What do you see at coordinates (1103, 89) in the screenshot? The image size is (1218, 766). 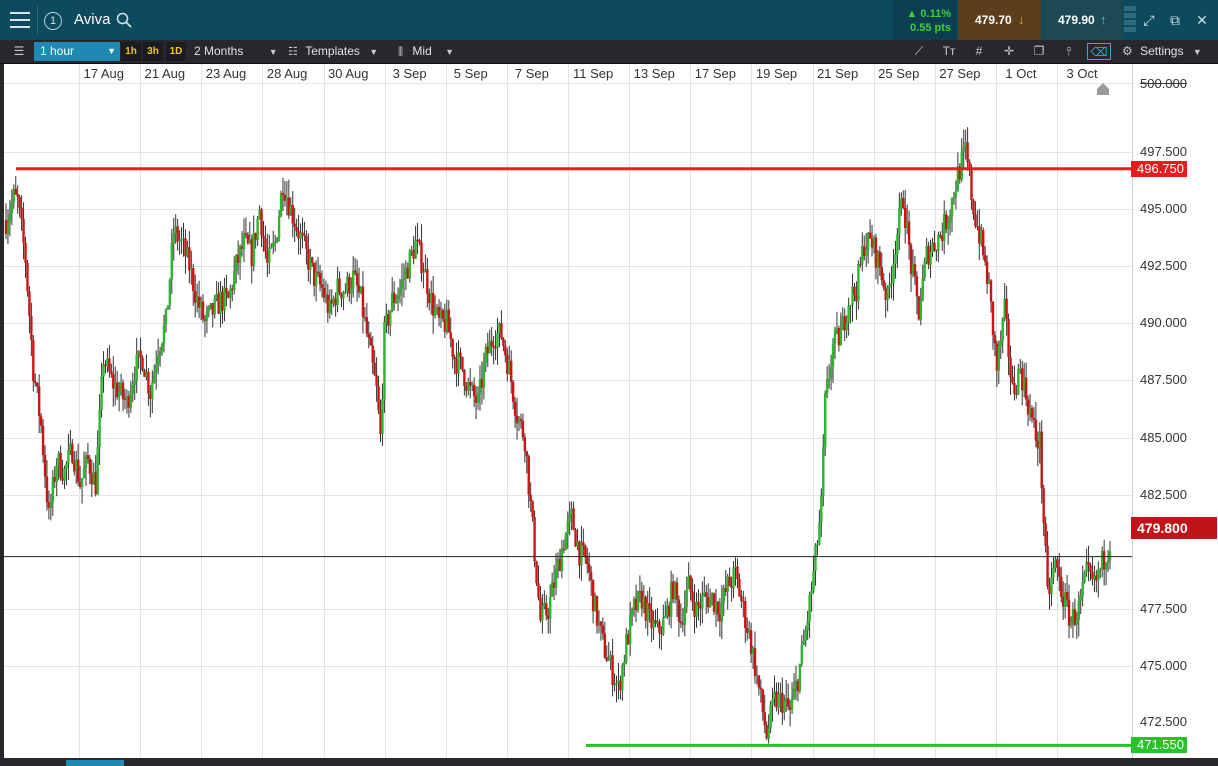 I see `home-icon` at bounding box center [1103, 89].